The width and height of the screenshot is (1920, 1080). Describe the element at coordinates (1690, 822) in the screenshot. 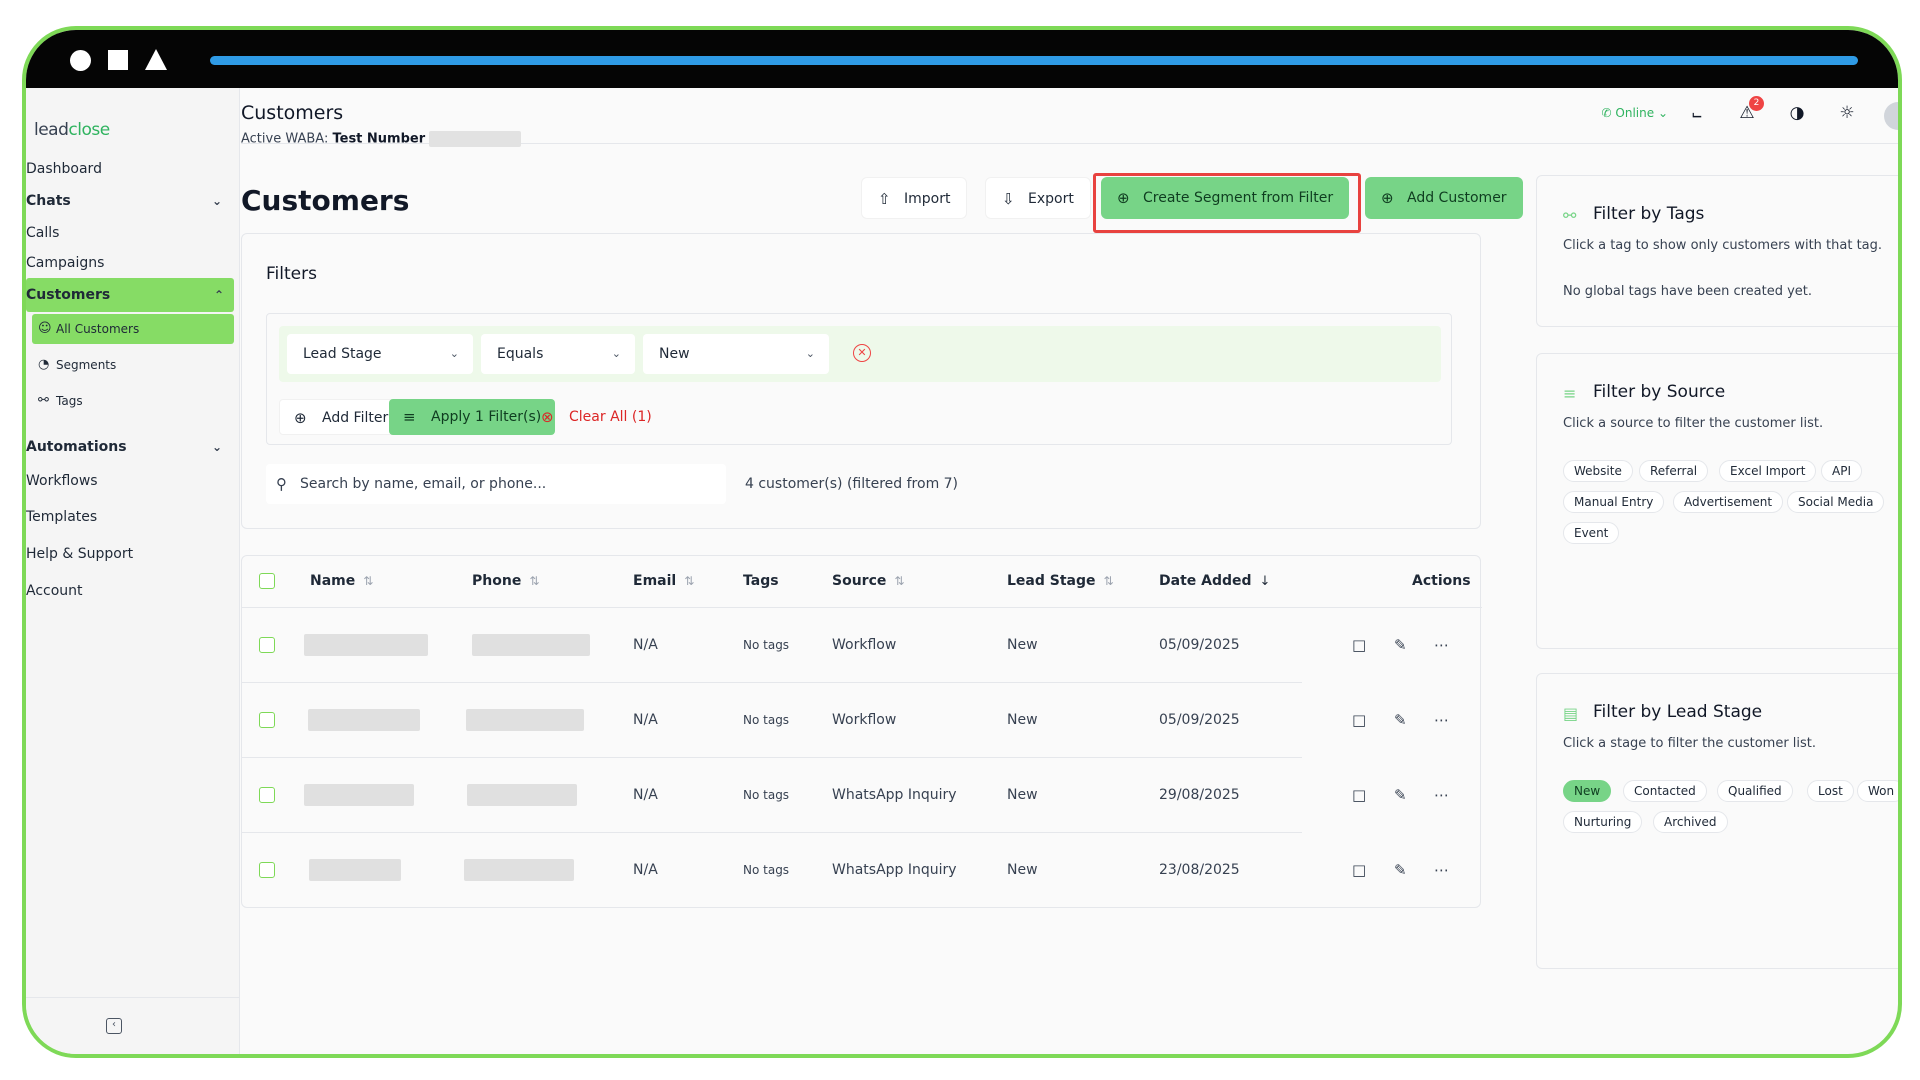

I see `stage-chip: Archived` at that location.